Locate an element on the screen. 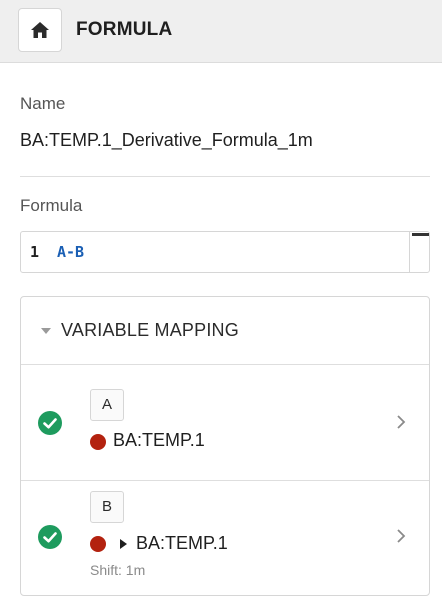 The height and width of the screenshot is (604, 442). shift-label: Shift: 1m is located at coordinates (118, 570).